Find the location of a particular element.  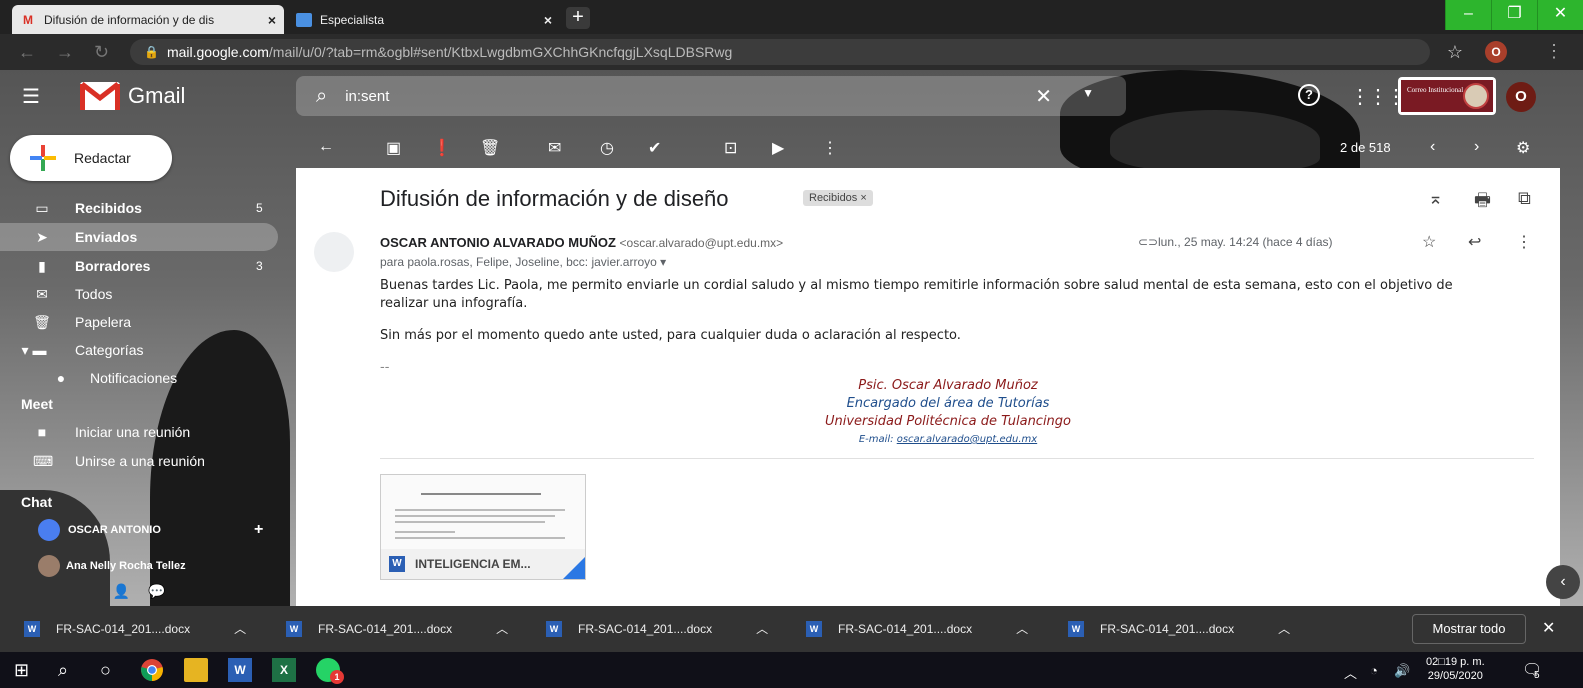

account-avatar: O is located at coordinates (1521, 97).